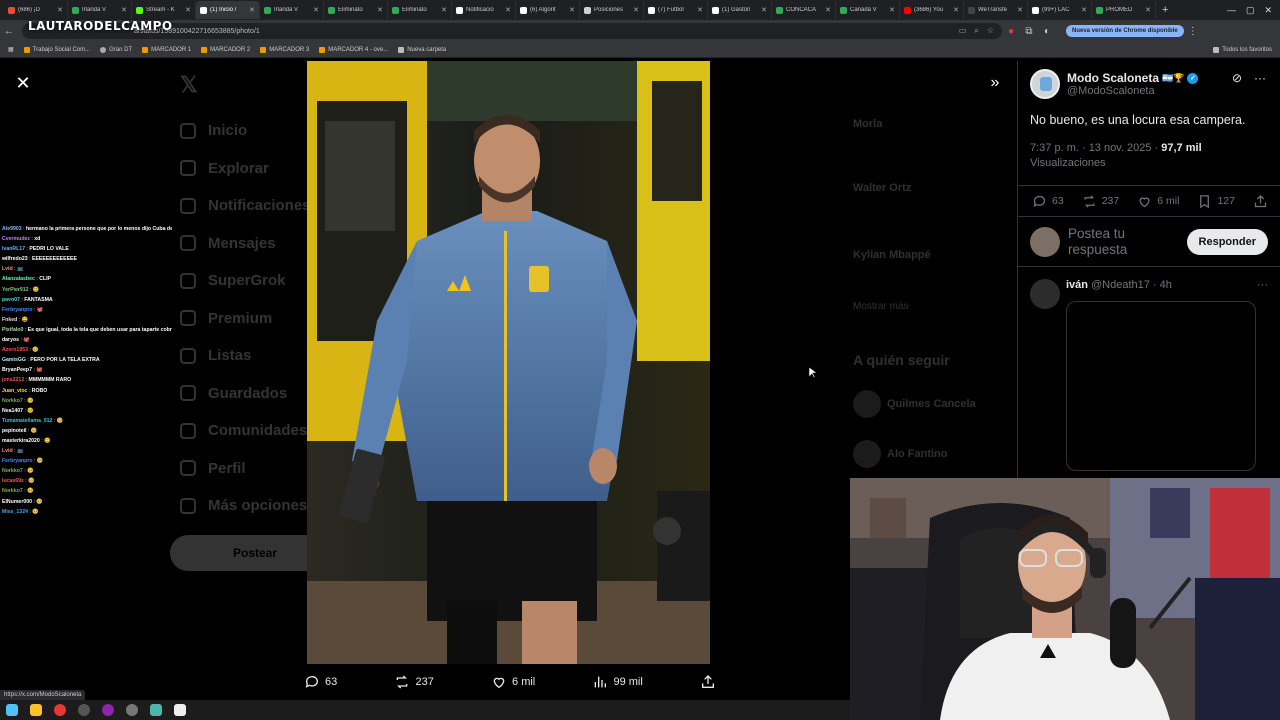  Describe the element at coordinates (1165, 10) in the screenshot. I see `new-tab-button: +` at that location.